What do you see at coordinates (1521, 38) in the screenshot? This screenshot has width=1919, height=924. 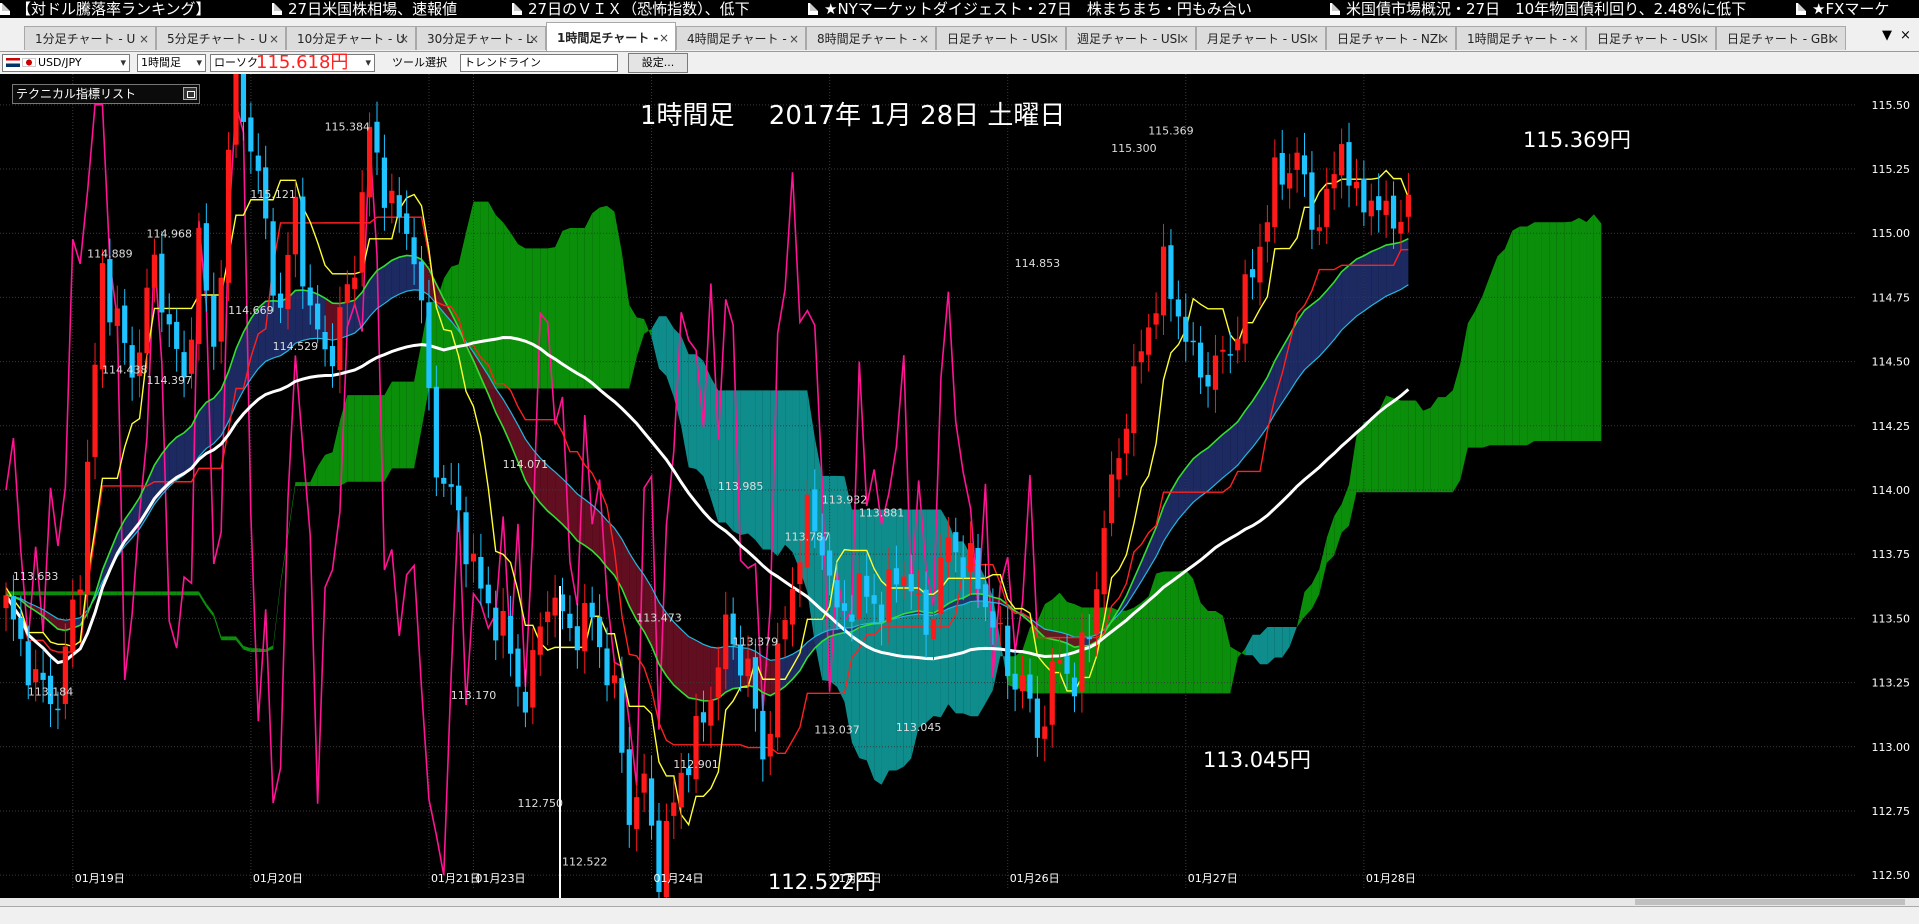 I see `tab-1hour-chart-2: 1時間足チャート - ×` at bounding box center [1521, 38].